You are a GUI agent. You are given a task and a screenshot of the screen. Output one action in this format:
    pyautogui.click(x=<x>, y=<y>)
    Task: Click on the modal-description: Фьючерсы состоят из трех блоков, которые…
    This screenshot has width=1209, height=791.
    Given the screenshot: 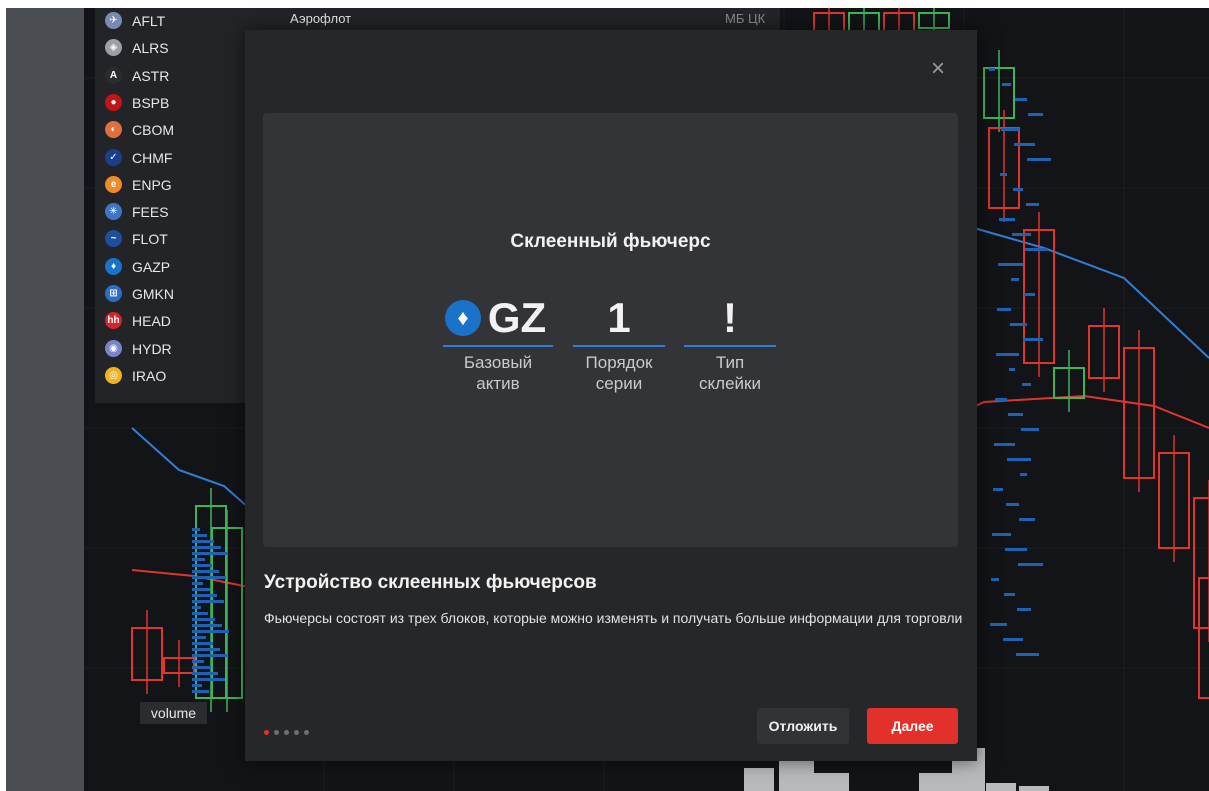 What is the action you would take?
    pyautogui.click(x=613, y=618)
    